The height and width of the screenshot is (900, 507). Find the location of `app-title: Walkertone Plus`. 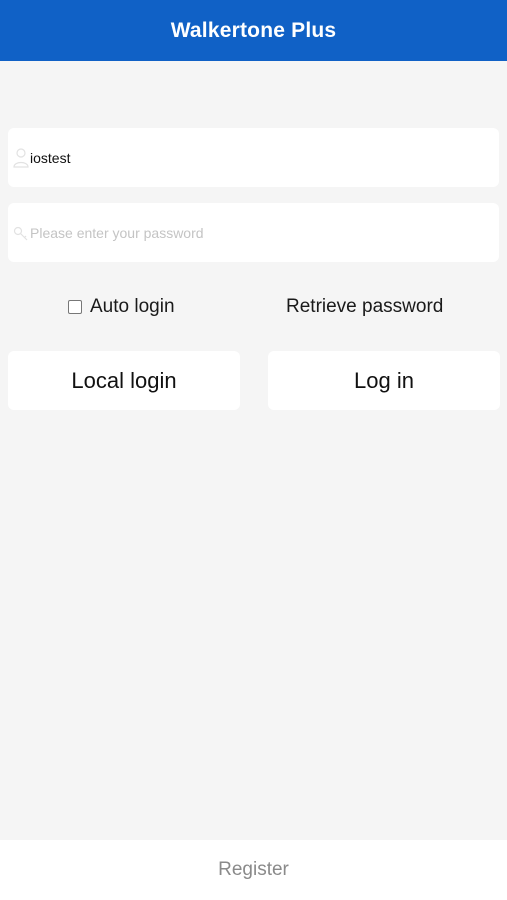

app-title: Walkertone Plus is located at coordinates (253, 30).